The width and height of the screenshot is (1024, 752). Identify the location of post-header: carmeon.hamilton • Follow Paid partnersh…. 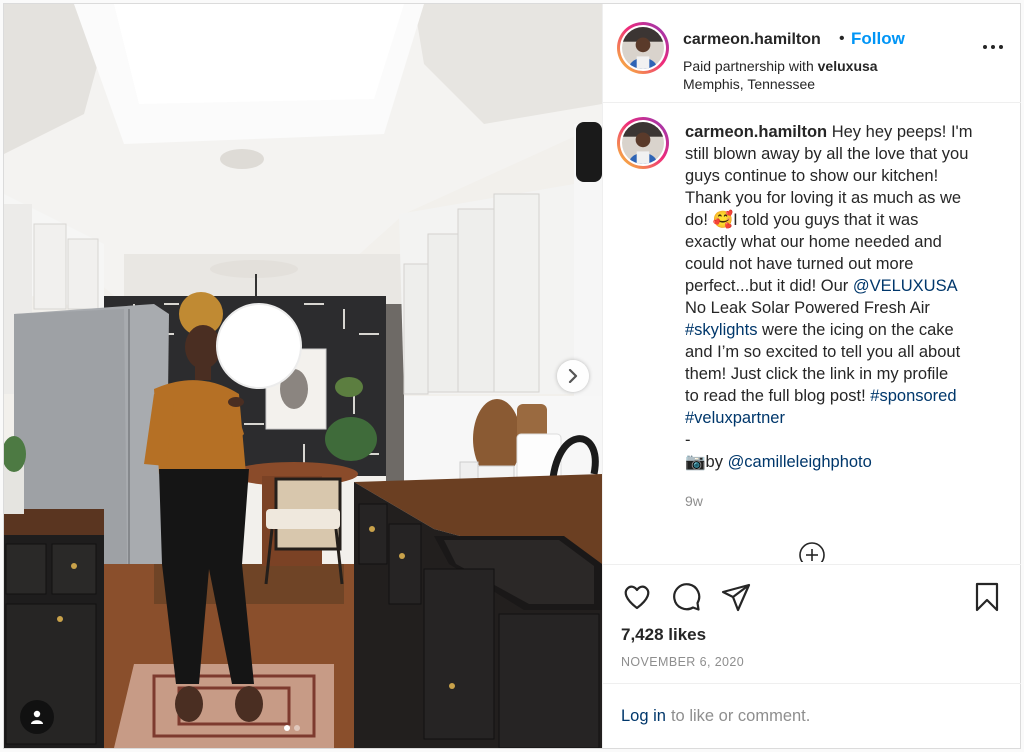
(812, 53).